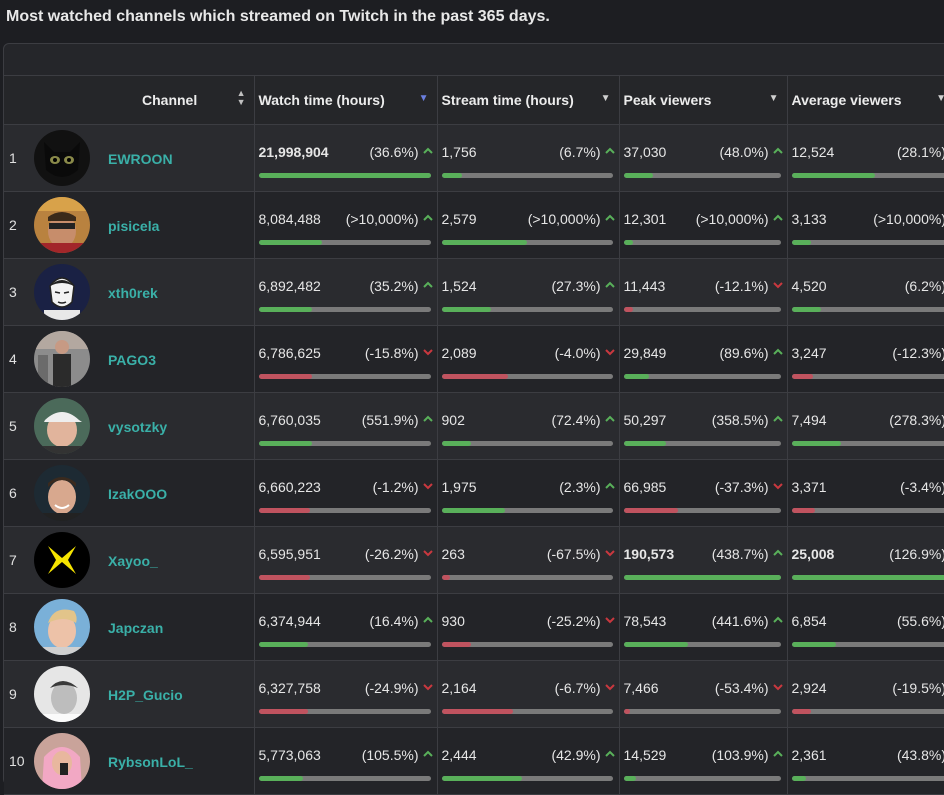 Image resolution: width=944 pixels, height=795 pixels. What do you see at coordinates (656, 644) in the screenshot?
I see `peak-progress-fill` at bounding box center [656, 644].